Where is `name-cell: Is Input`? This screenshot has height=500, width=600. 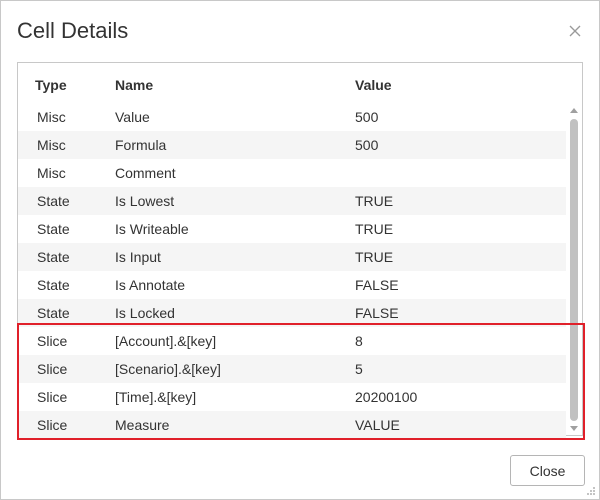 name-cell: Is Input is located at coordinates (138, 257).